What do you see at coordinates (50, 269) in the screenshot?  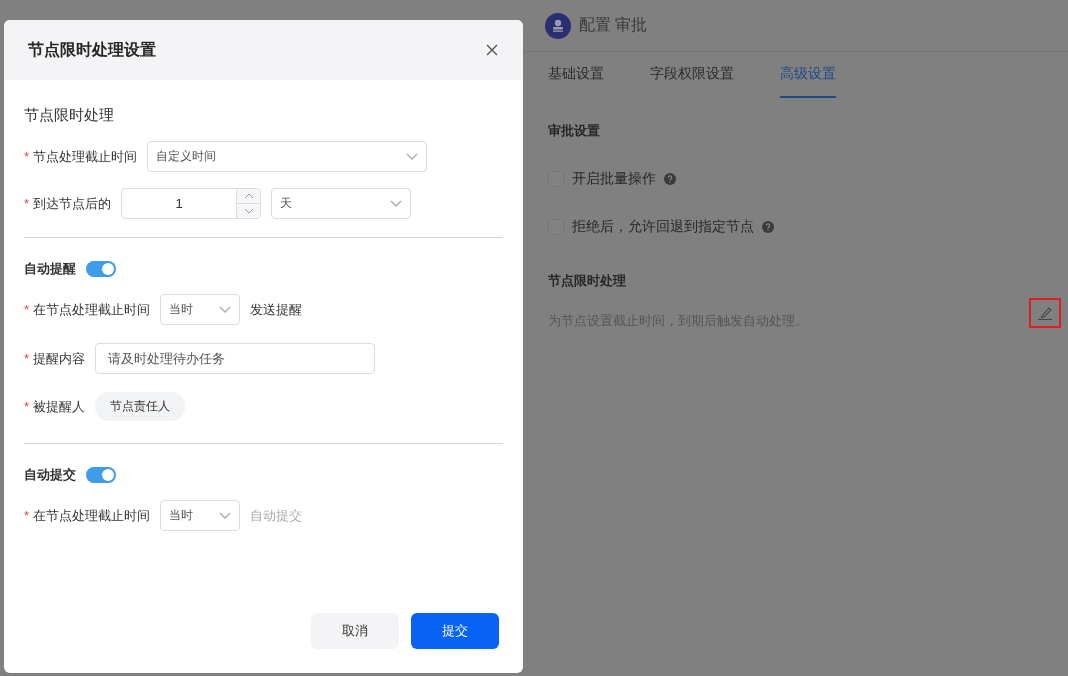 I see `section-label: 自动提醒` at bounding box center [50, 269].